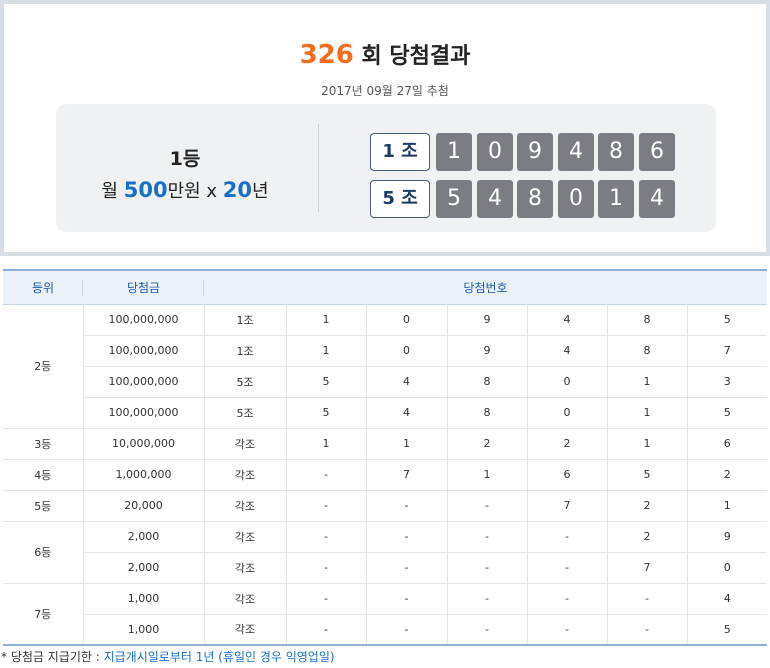 The height and width of the screenshot is (668, 770). What do you see at coordinates (237, 190) in the screenshot?
I see `prize-years: 20` at bounding box center [237, 190].